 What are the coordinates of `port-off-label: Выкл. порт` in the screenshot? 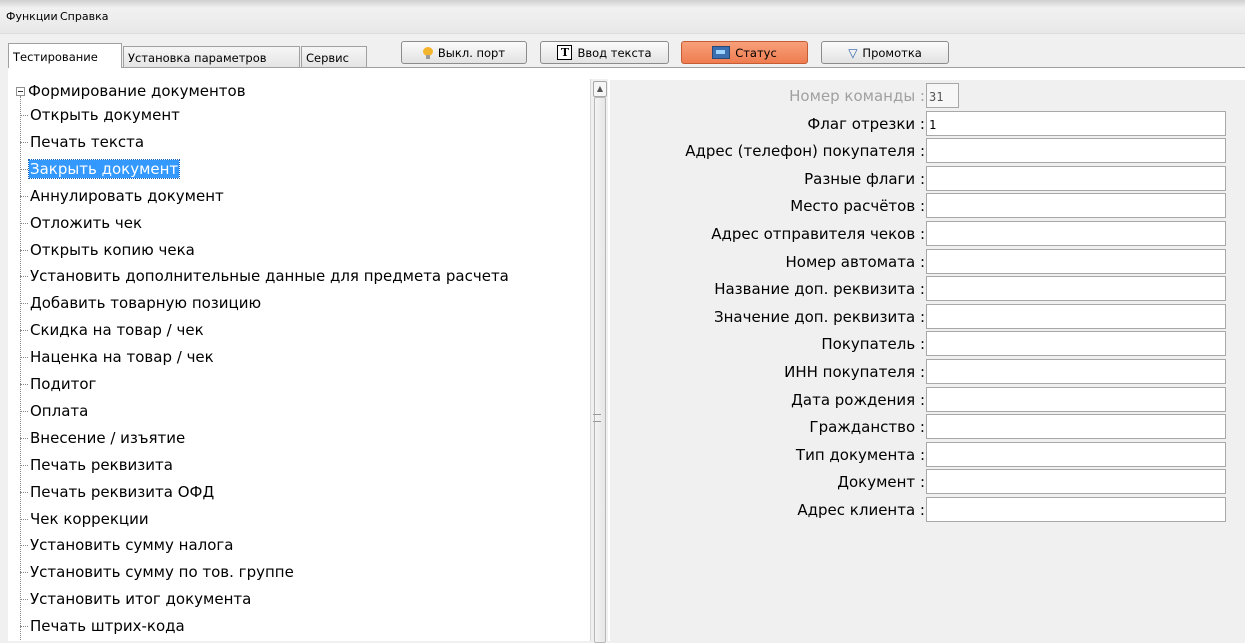 It's located at (471, 52).